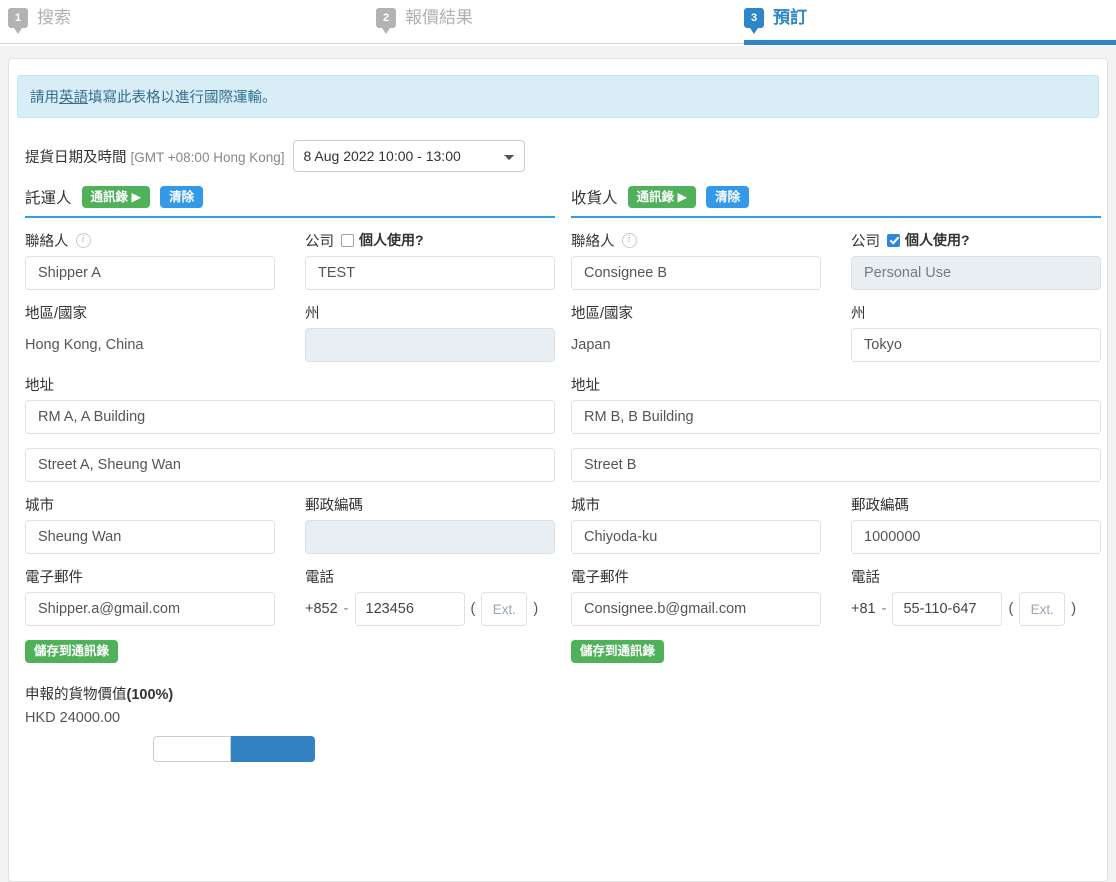 The image size is (1116, 882). Describe the element at coordinates (976, 504) in the screenshot. I see `consignee-postal-label-wrap: 郵政編碼` at that location.